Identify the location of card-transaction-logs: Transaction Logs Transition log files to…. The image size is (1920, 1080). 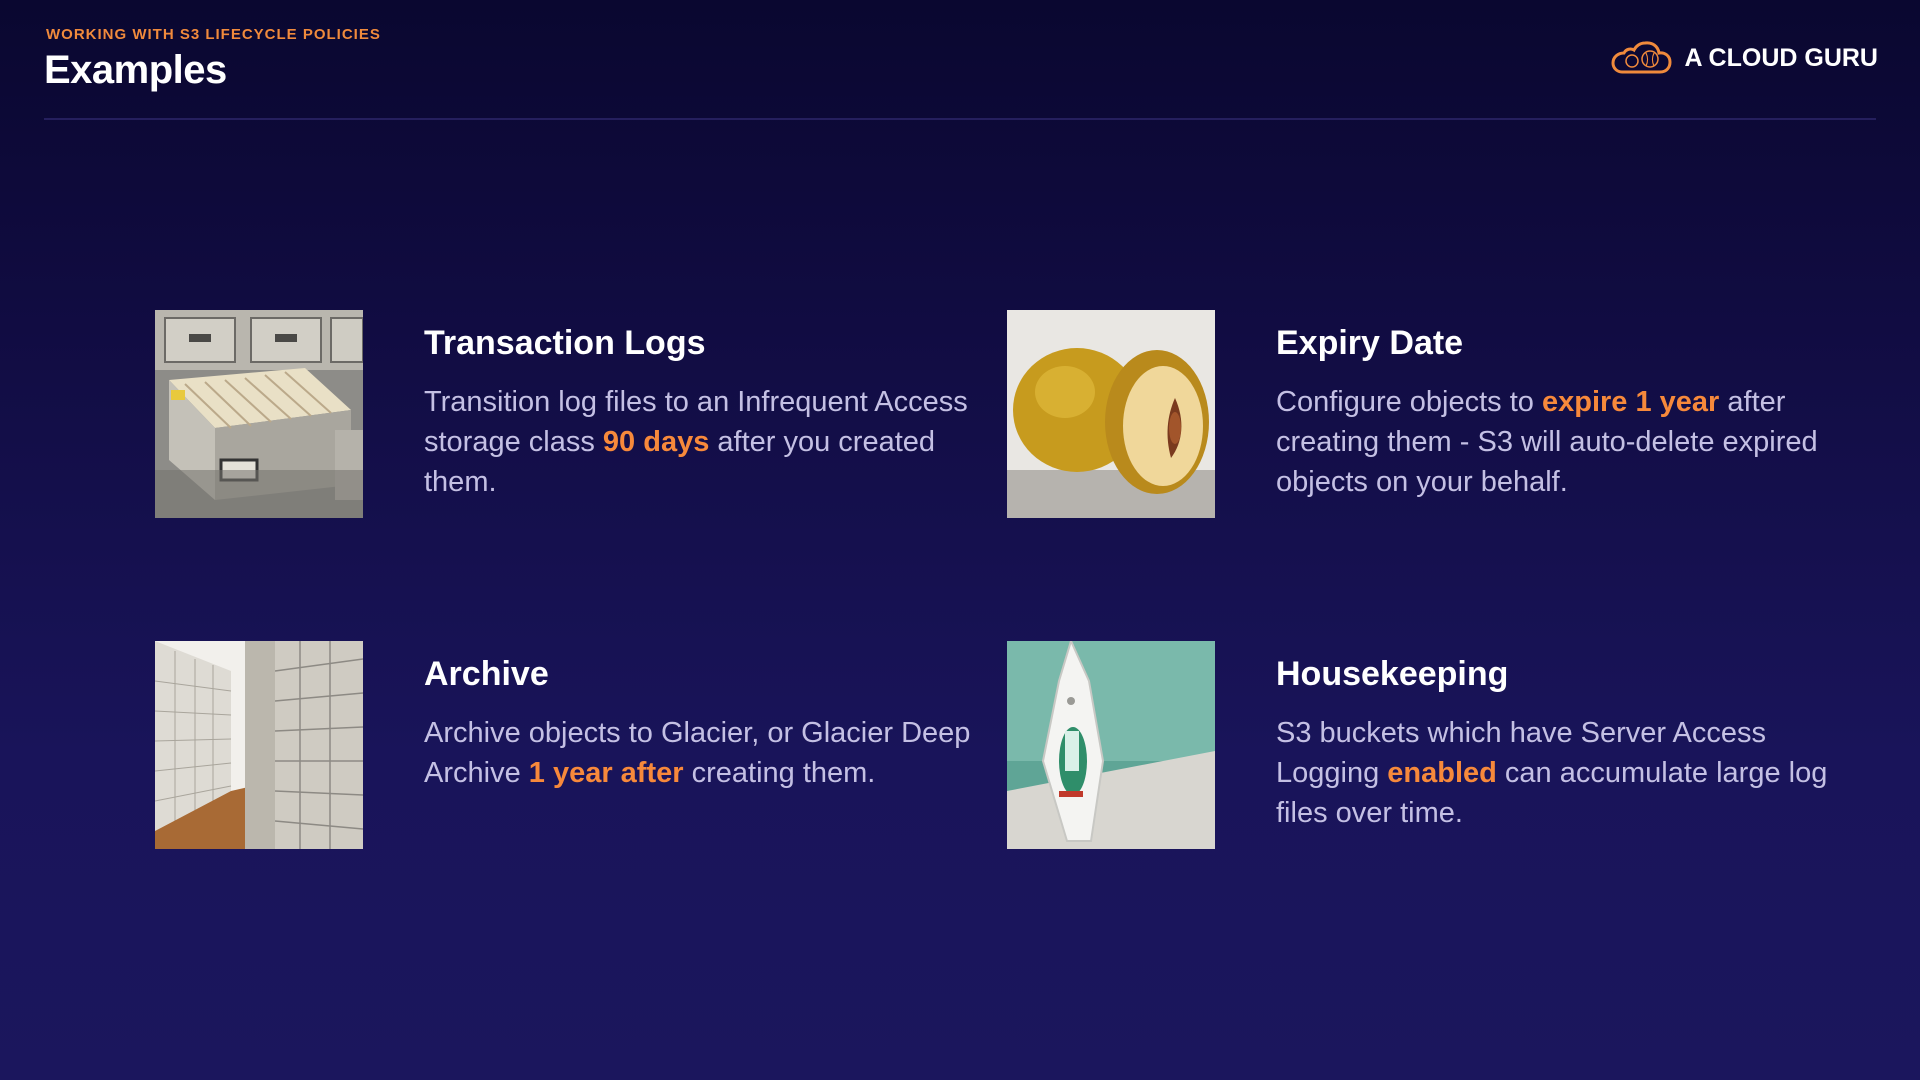
(565, 414).